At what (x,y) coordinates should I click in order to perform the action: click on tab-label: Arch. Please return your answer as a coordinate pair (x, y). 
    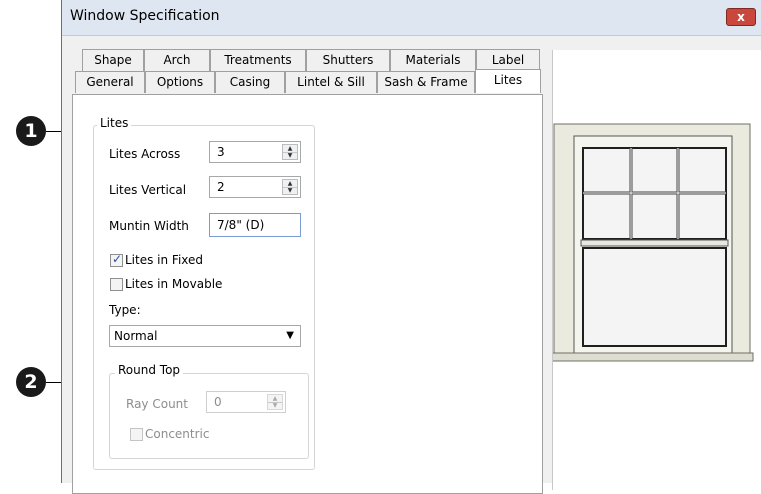
    Looking at the image, I should click on (177, 60).